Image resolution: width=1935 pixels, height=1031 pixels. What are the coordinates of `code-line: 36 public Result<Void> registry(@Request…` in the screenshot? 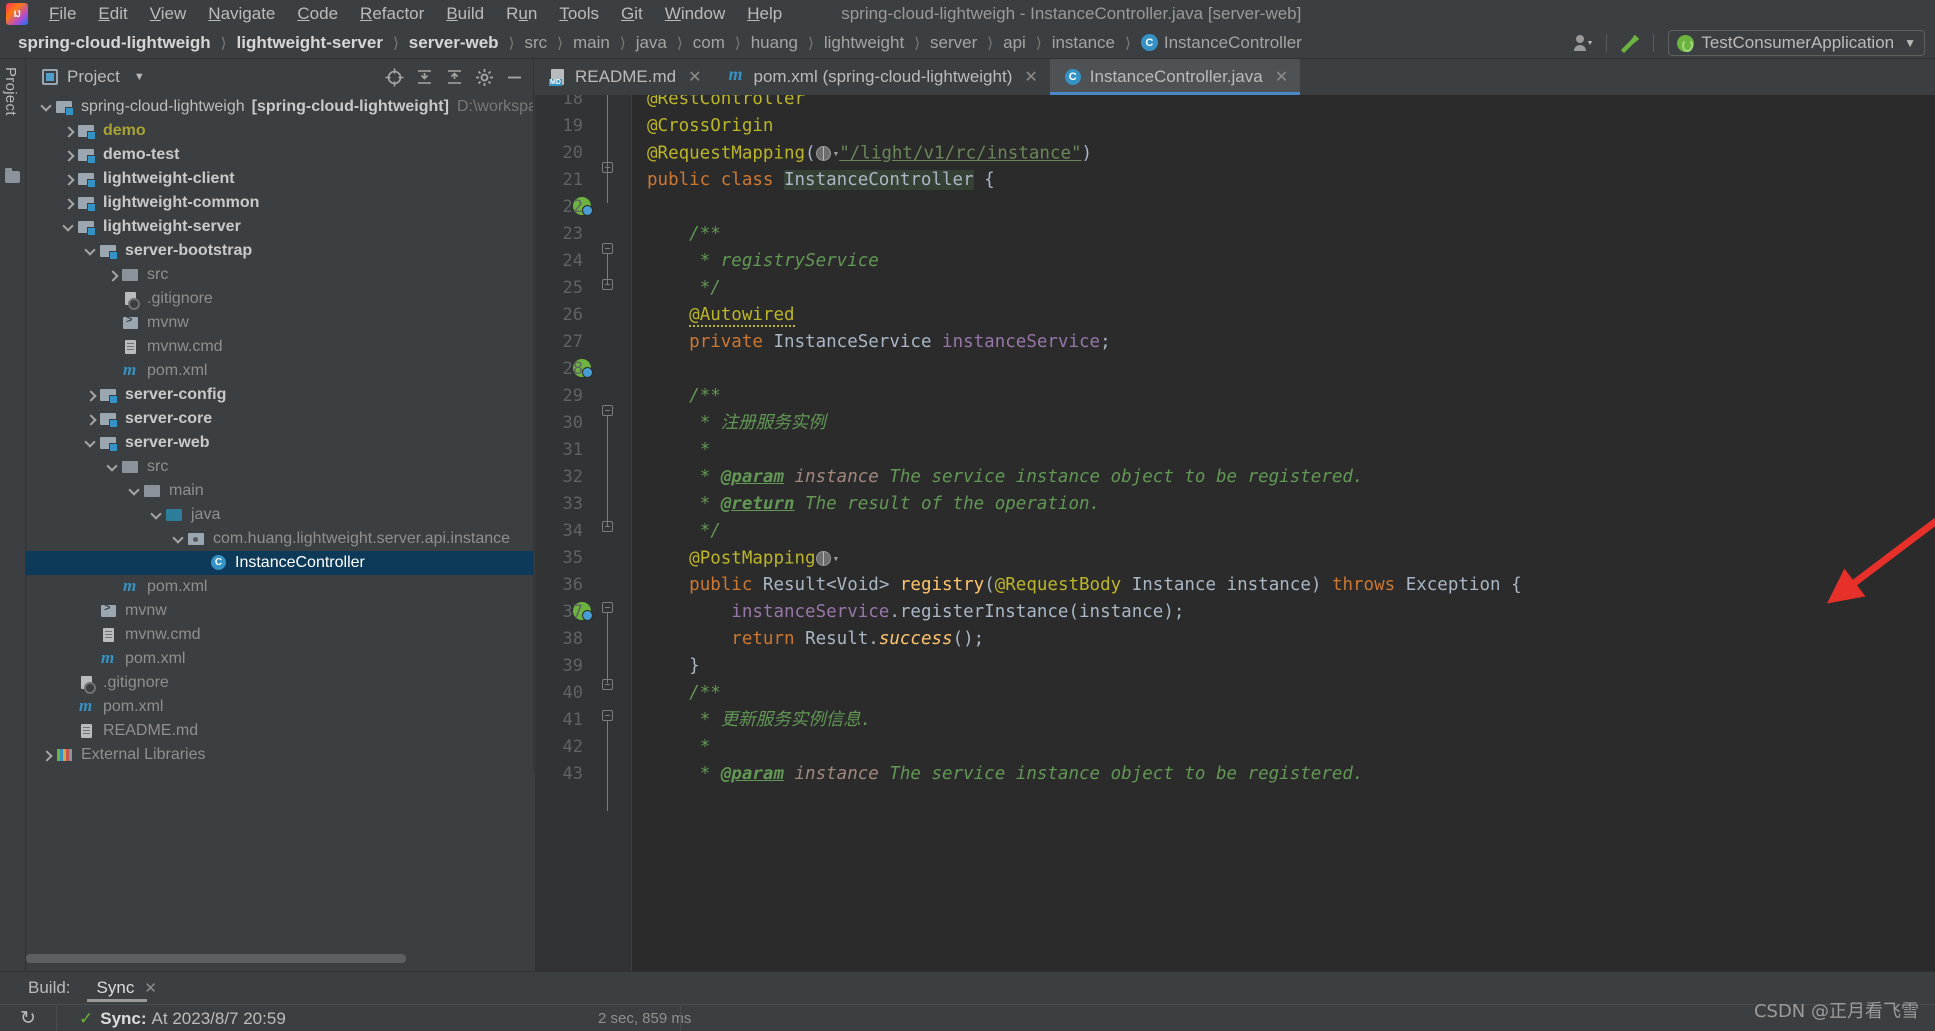 It's located at (1235, 585).